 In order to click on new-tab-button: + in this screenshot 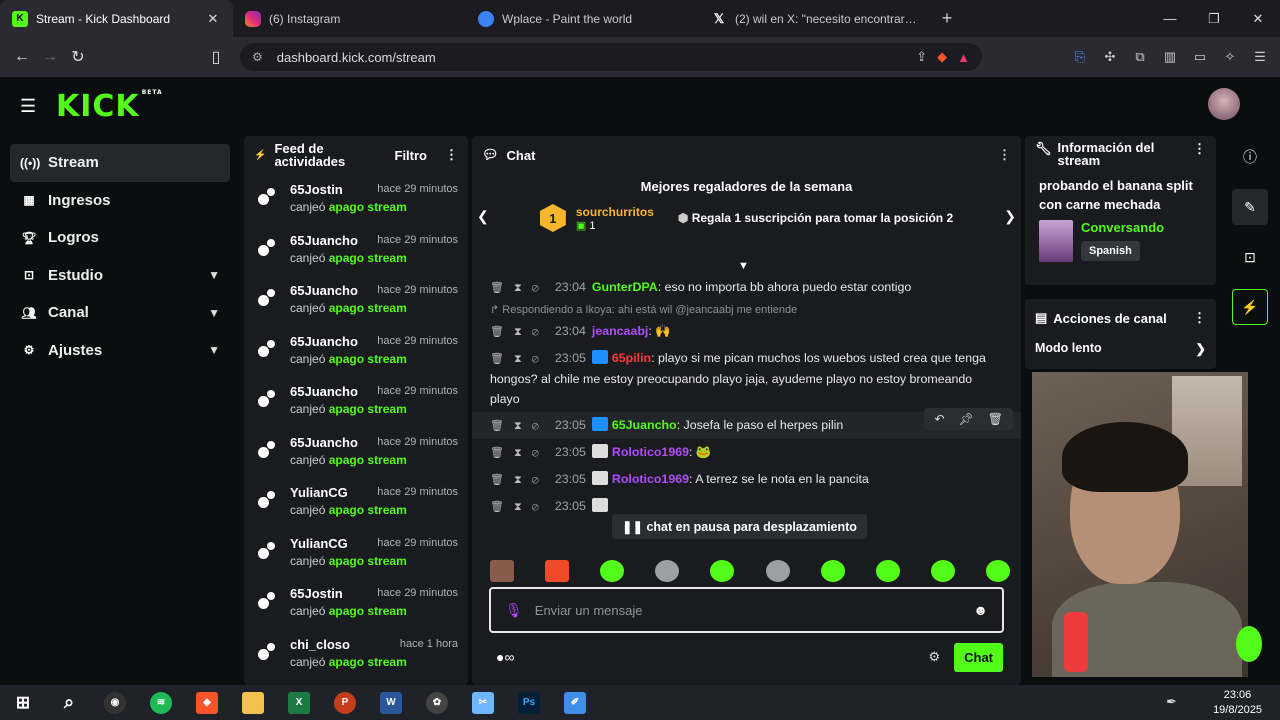, I will do `click(947, 18)`.